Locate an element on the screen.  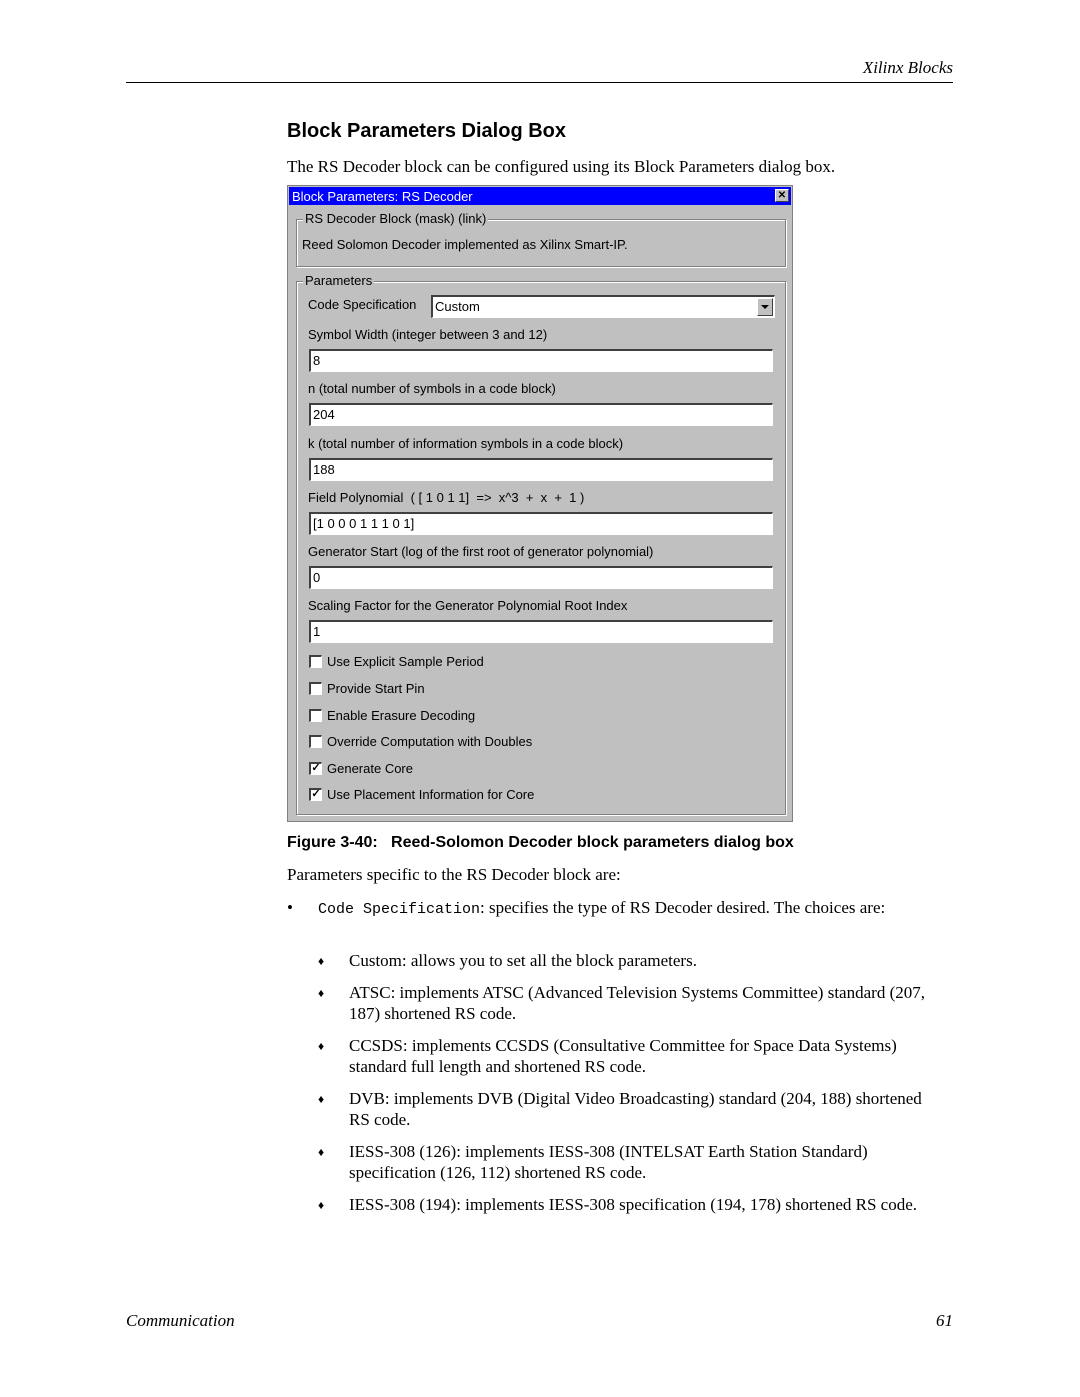
generator-start-input: 0 is located at coordinates (541, 577).